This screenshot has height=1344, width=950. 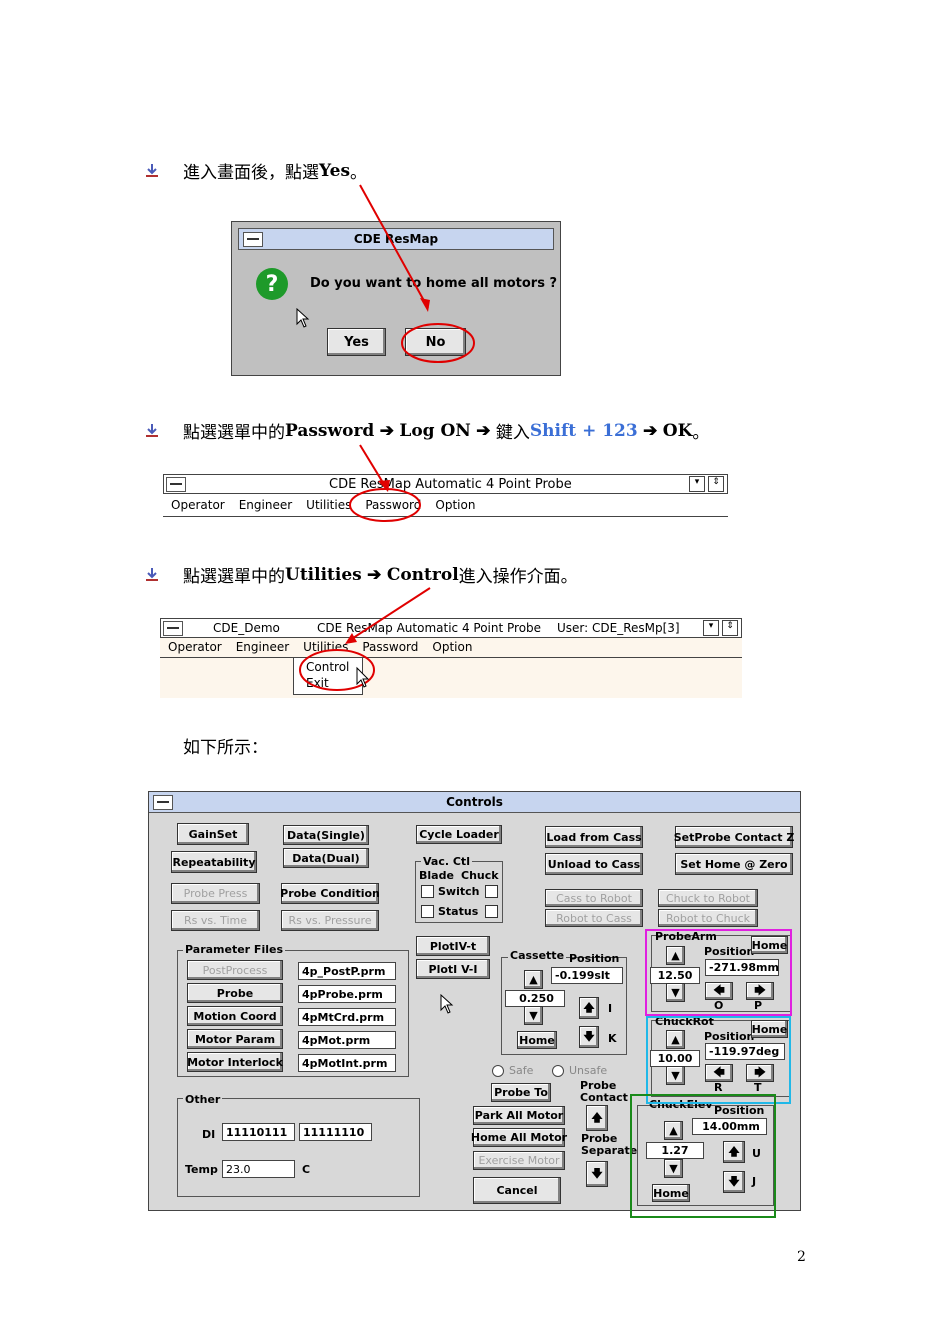 I want to click on cursor-icon, so click(x=363, y=677).